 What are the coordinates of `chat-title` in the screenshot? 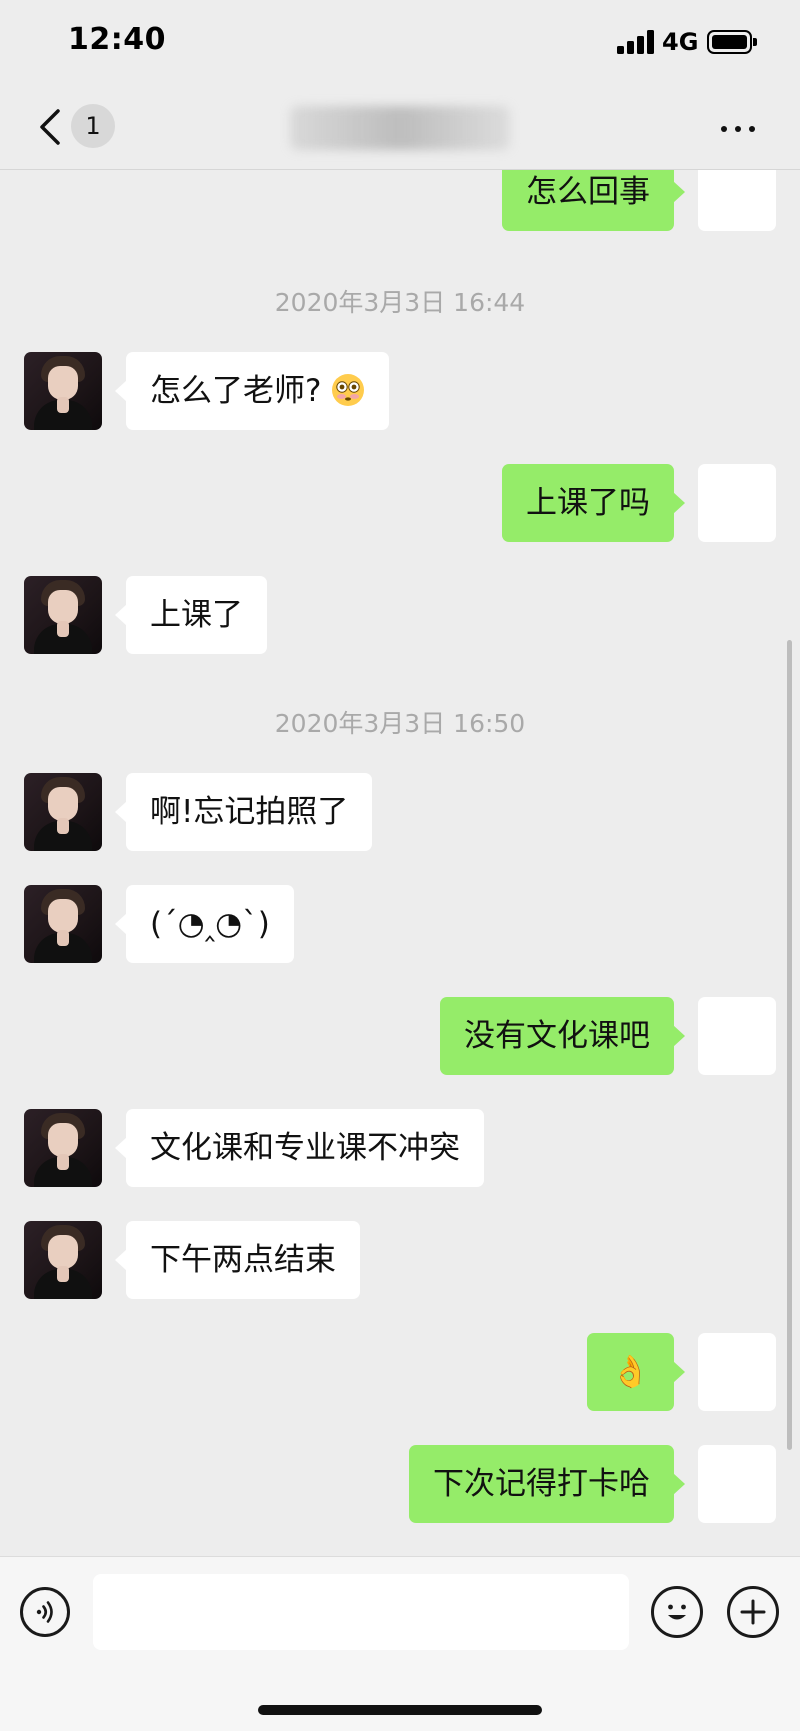 It's located at (400, 128).